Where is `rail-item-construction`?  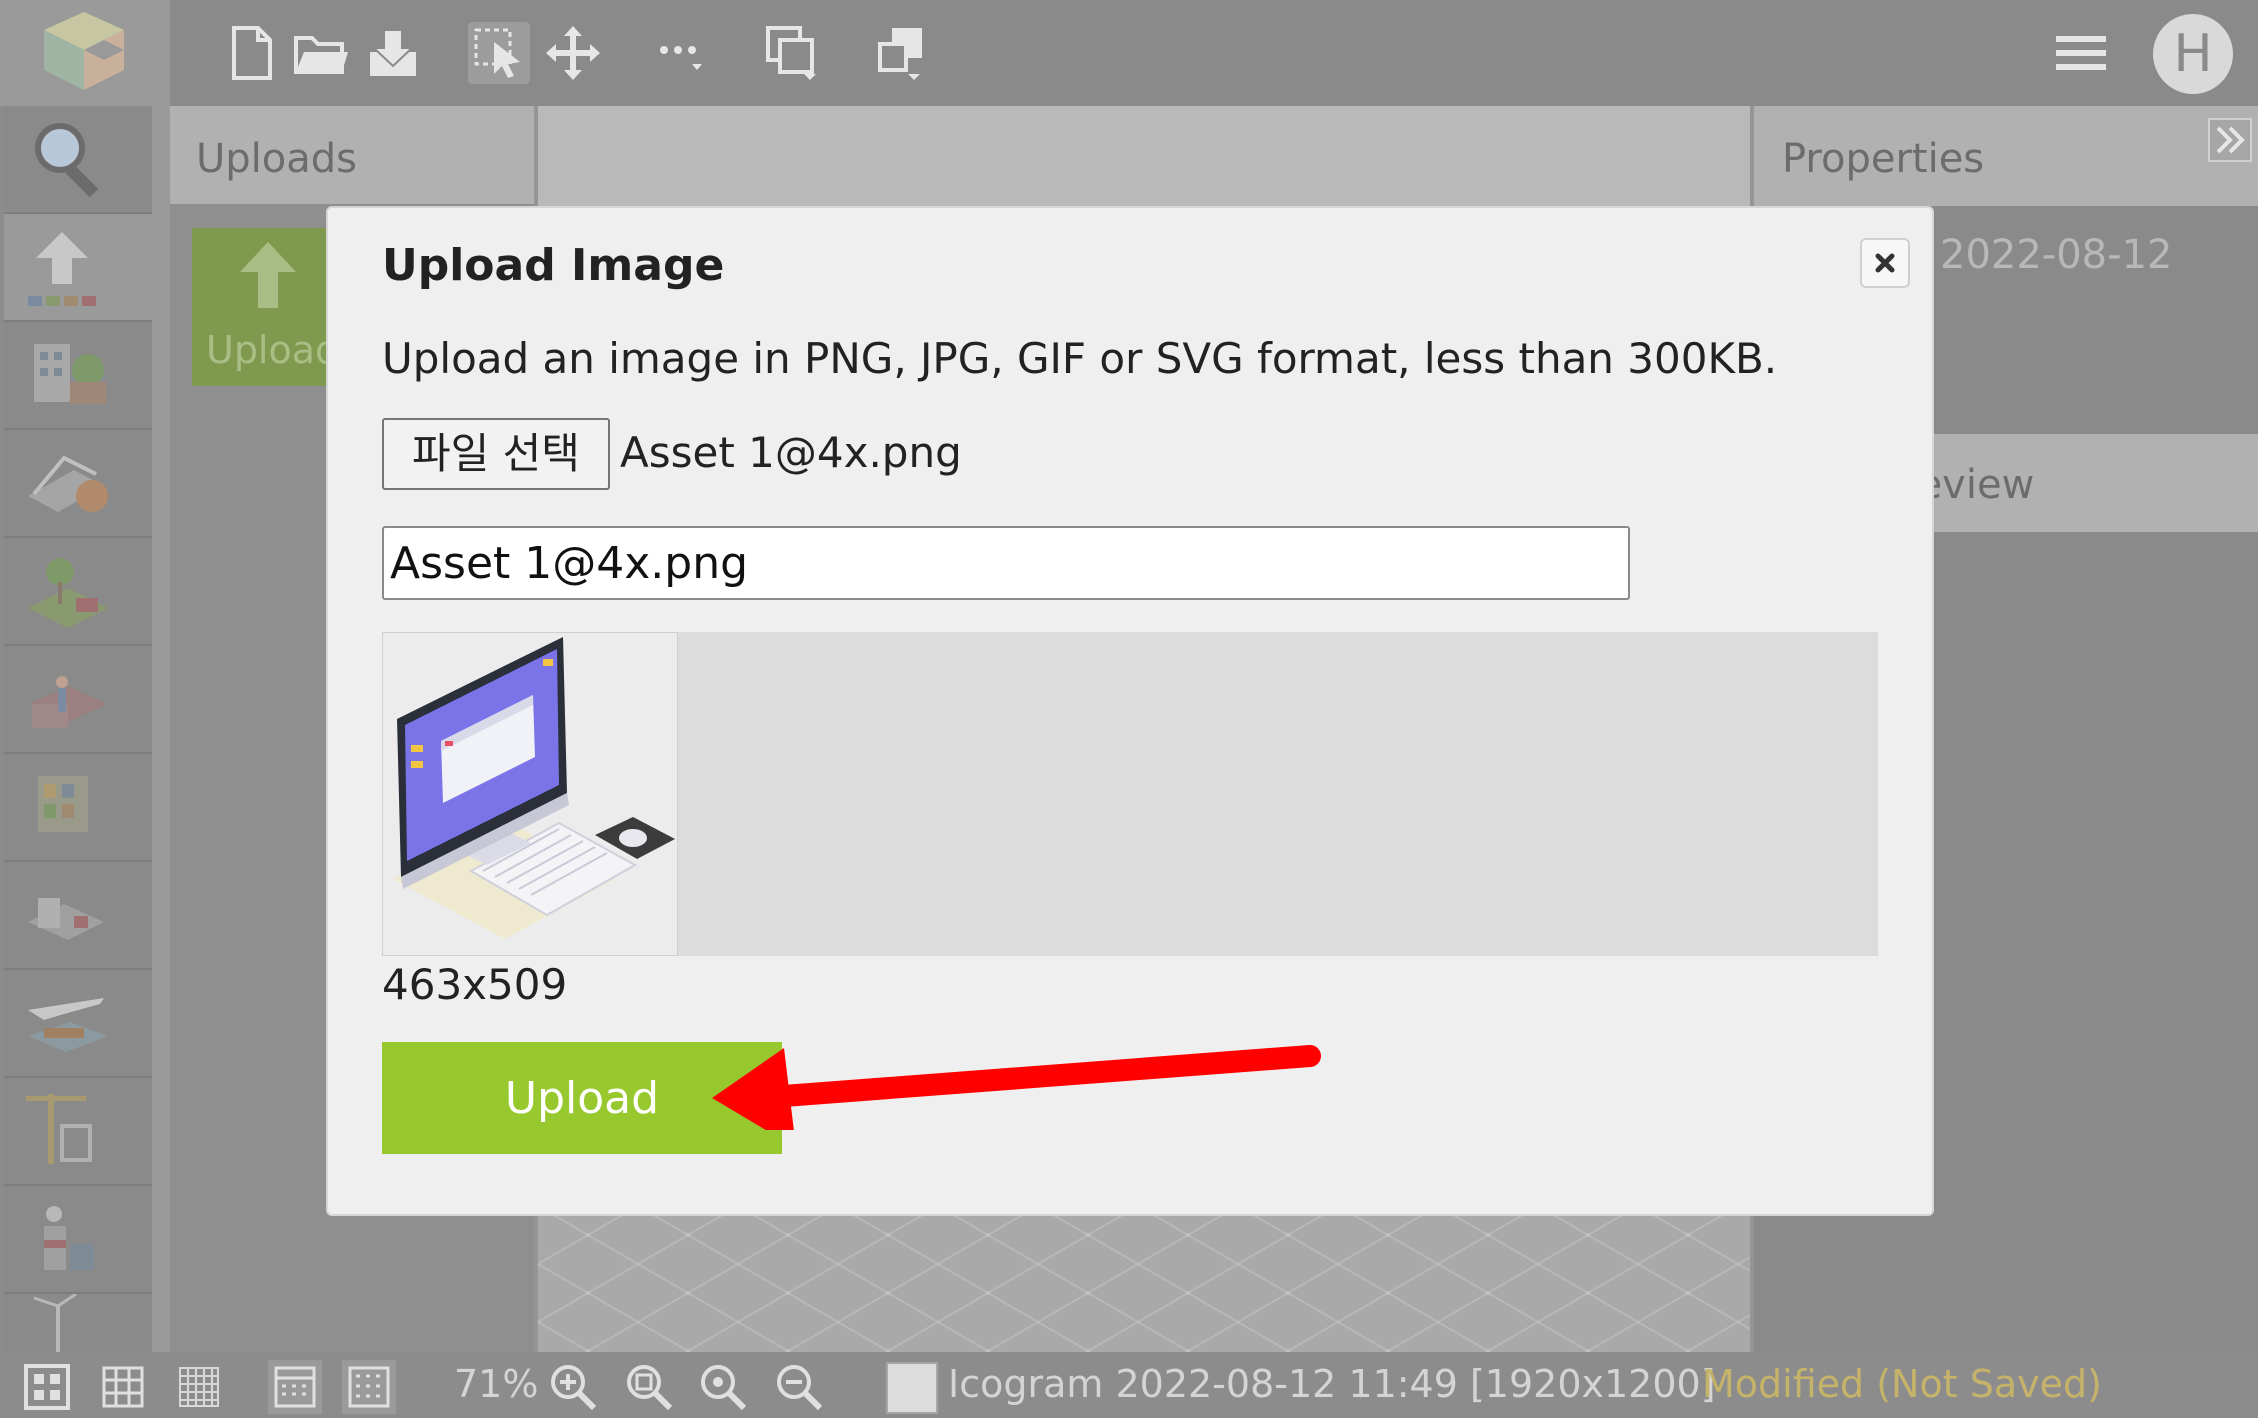
rail-item-construction is located at coordinates (78, 1132).